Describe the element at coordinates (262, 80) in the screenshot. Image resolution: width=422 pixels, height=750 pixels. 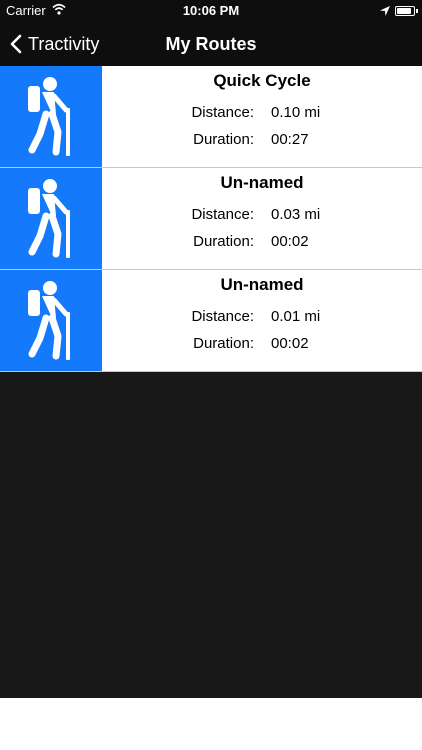
I see `route-name: Quick Cycle` at that location.